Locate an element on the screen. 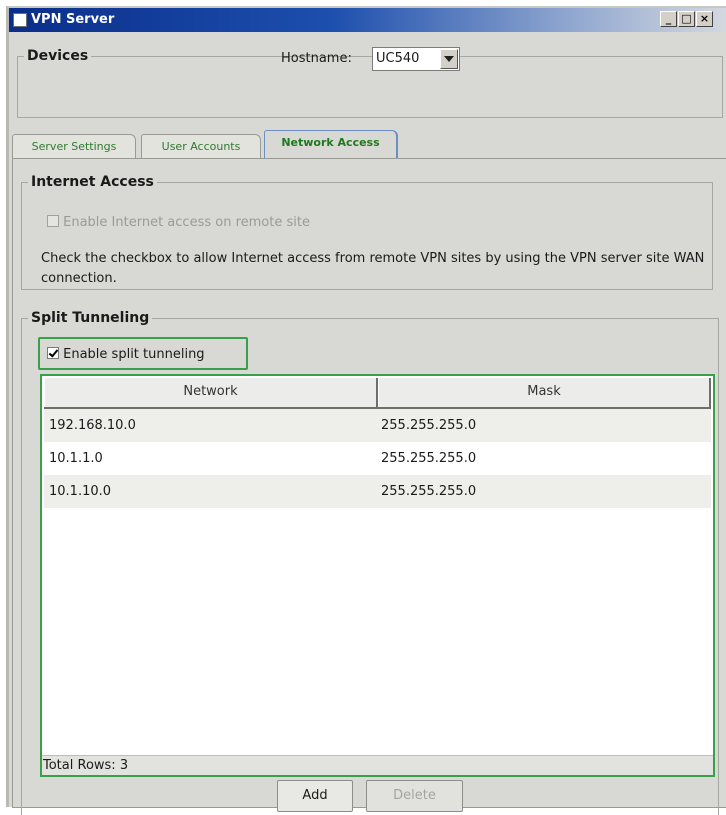  column-header-network: Network is located at coordinates (211, 392).